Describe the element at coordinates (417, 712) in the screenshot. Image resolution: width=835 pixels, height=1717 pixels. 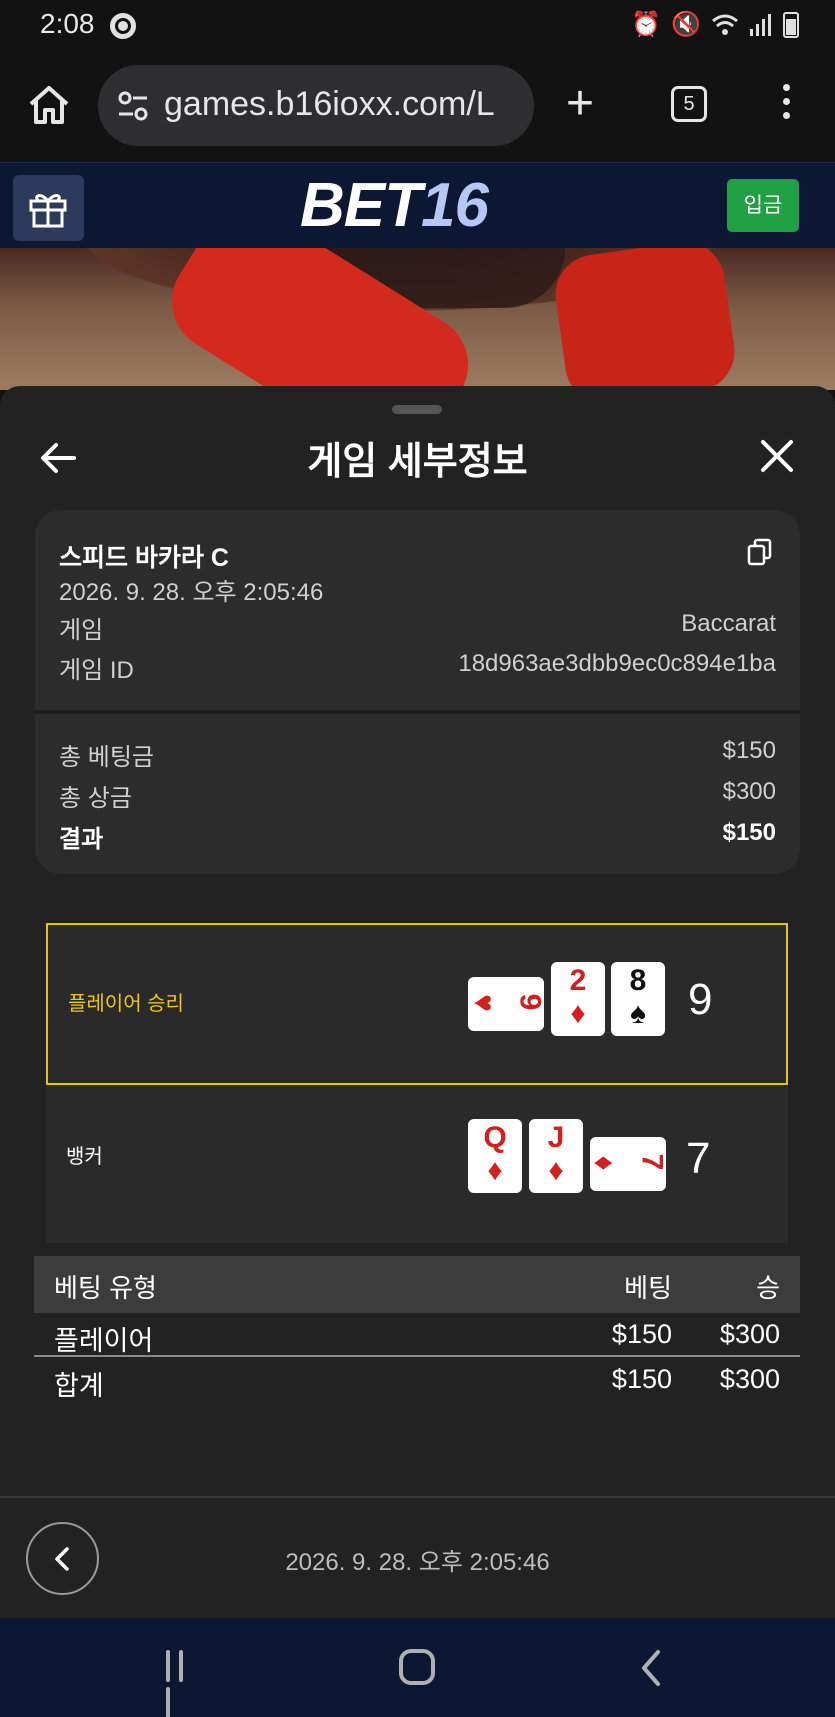
I see `card-divider` at that location.